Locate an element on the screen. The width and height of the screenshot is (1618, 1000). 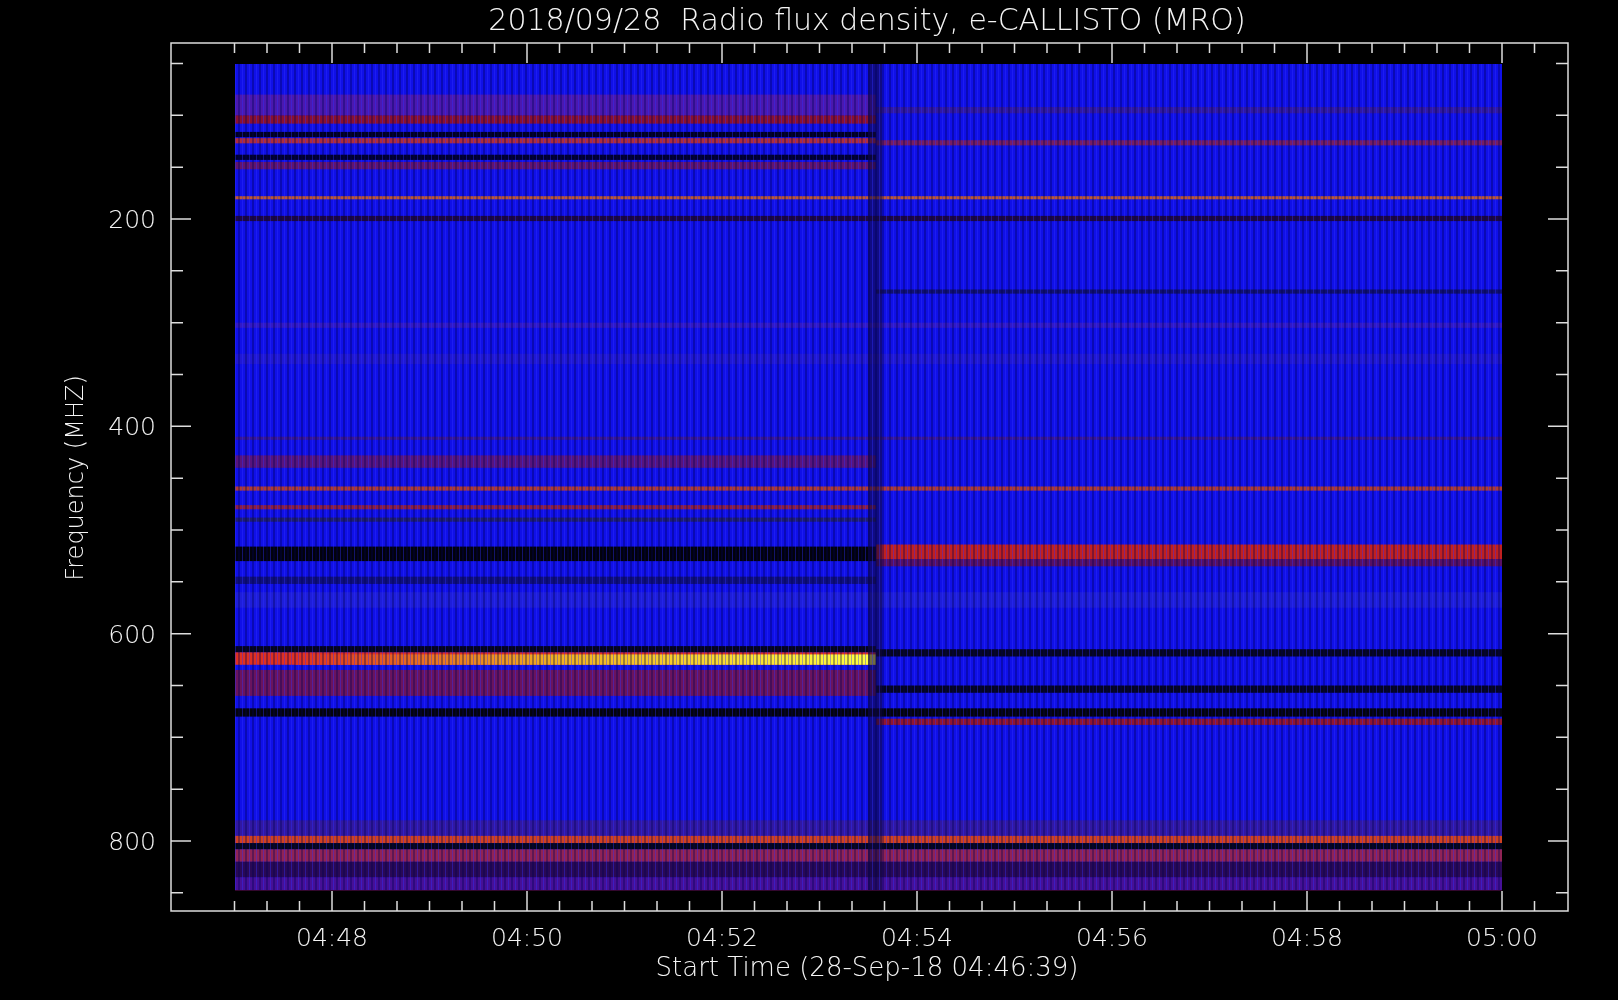
tick-label: 800 is located at coordinates (132, 841).